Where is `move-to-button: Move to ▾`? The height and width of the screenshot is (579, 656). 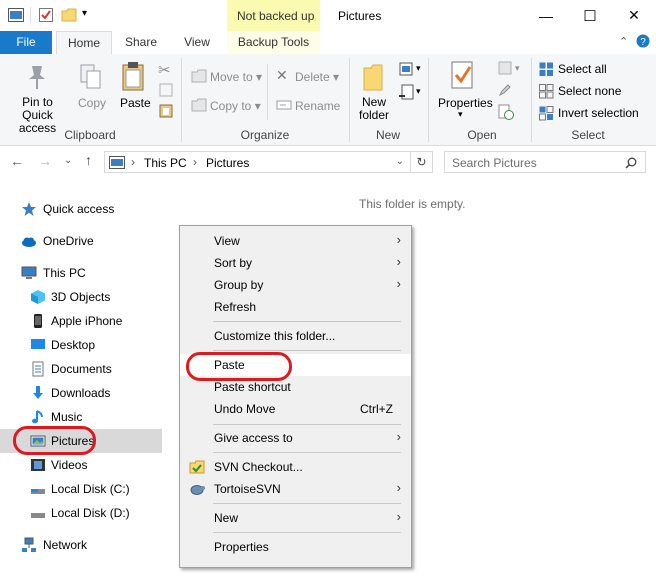
move-to-button: Move to ▾ is located at coordinates (236, 77).